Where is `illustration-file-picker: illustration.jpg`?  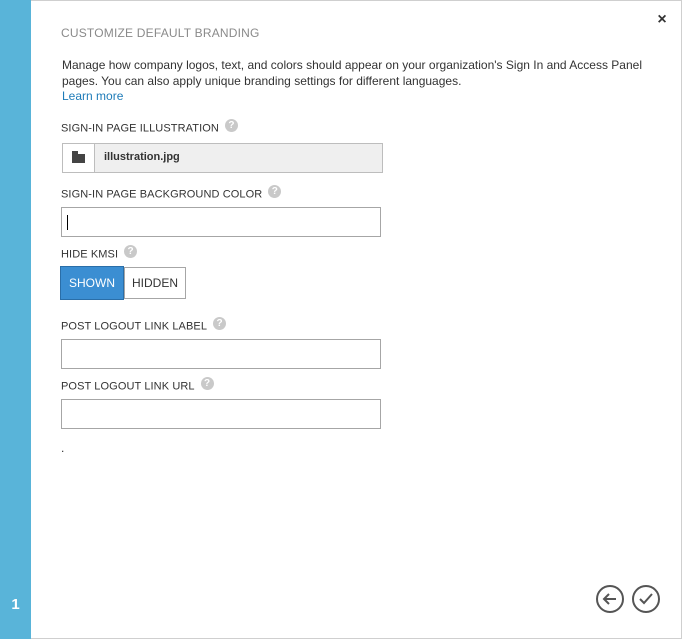
illustration-file-picker: illustration.jpg is located at coordinates (222, 158).